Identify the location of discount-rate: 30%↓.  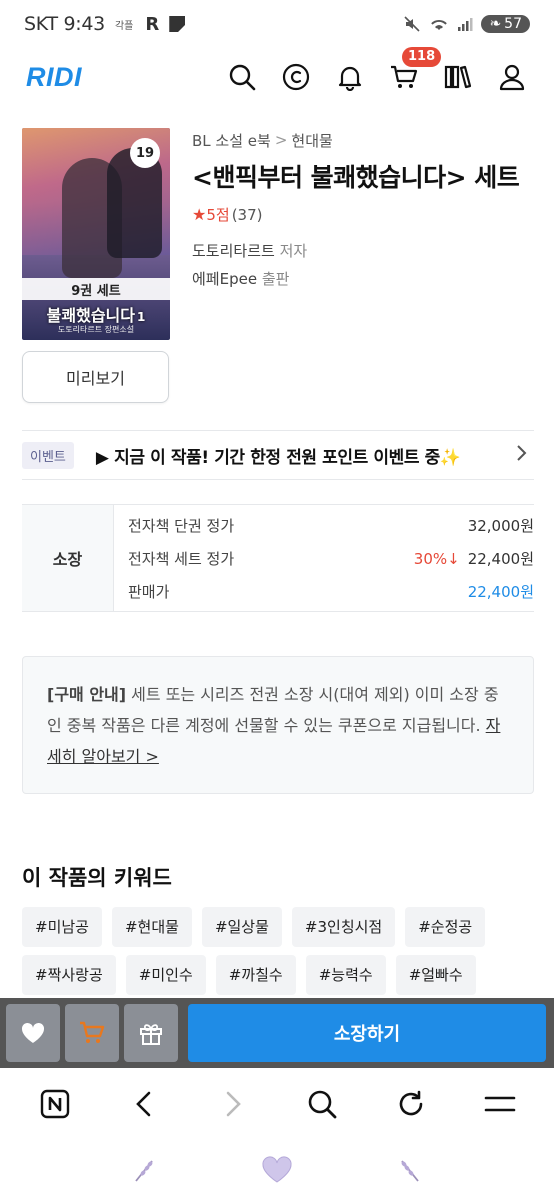
(436, 558).